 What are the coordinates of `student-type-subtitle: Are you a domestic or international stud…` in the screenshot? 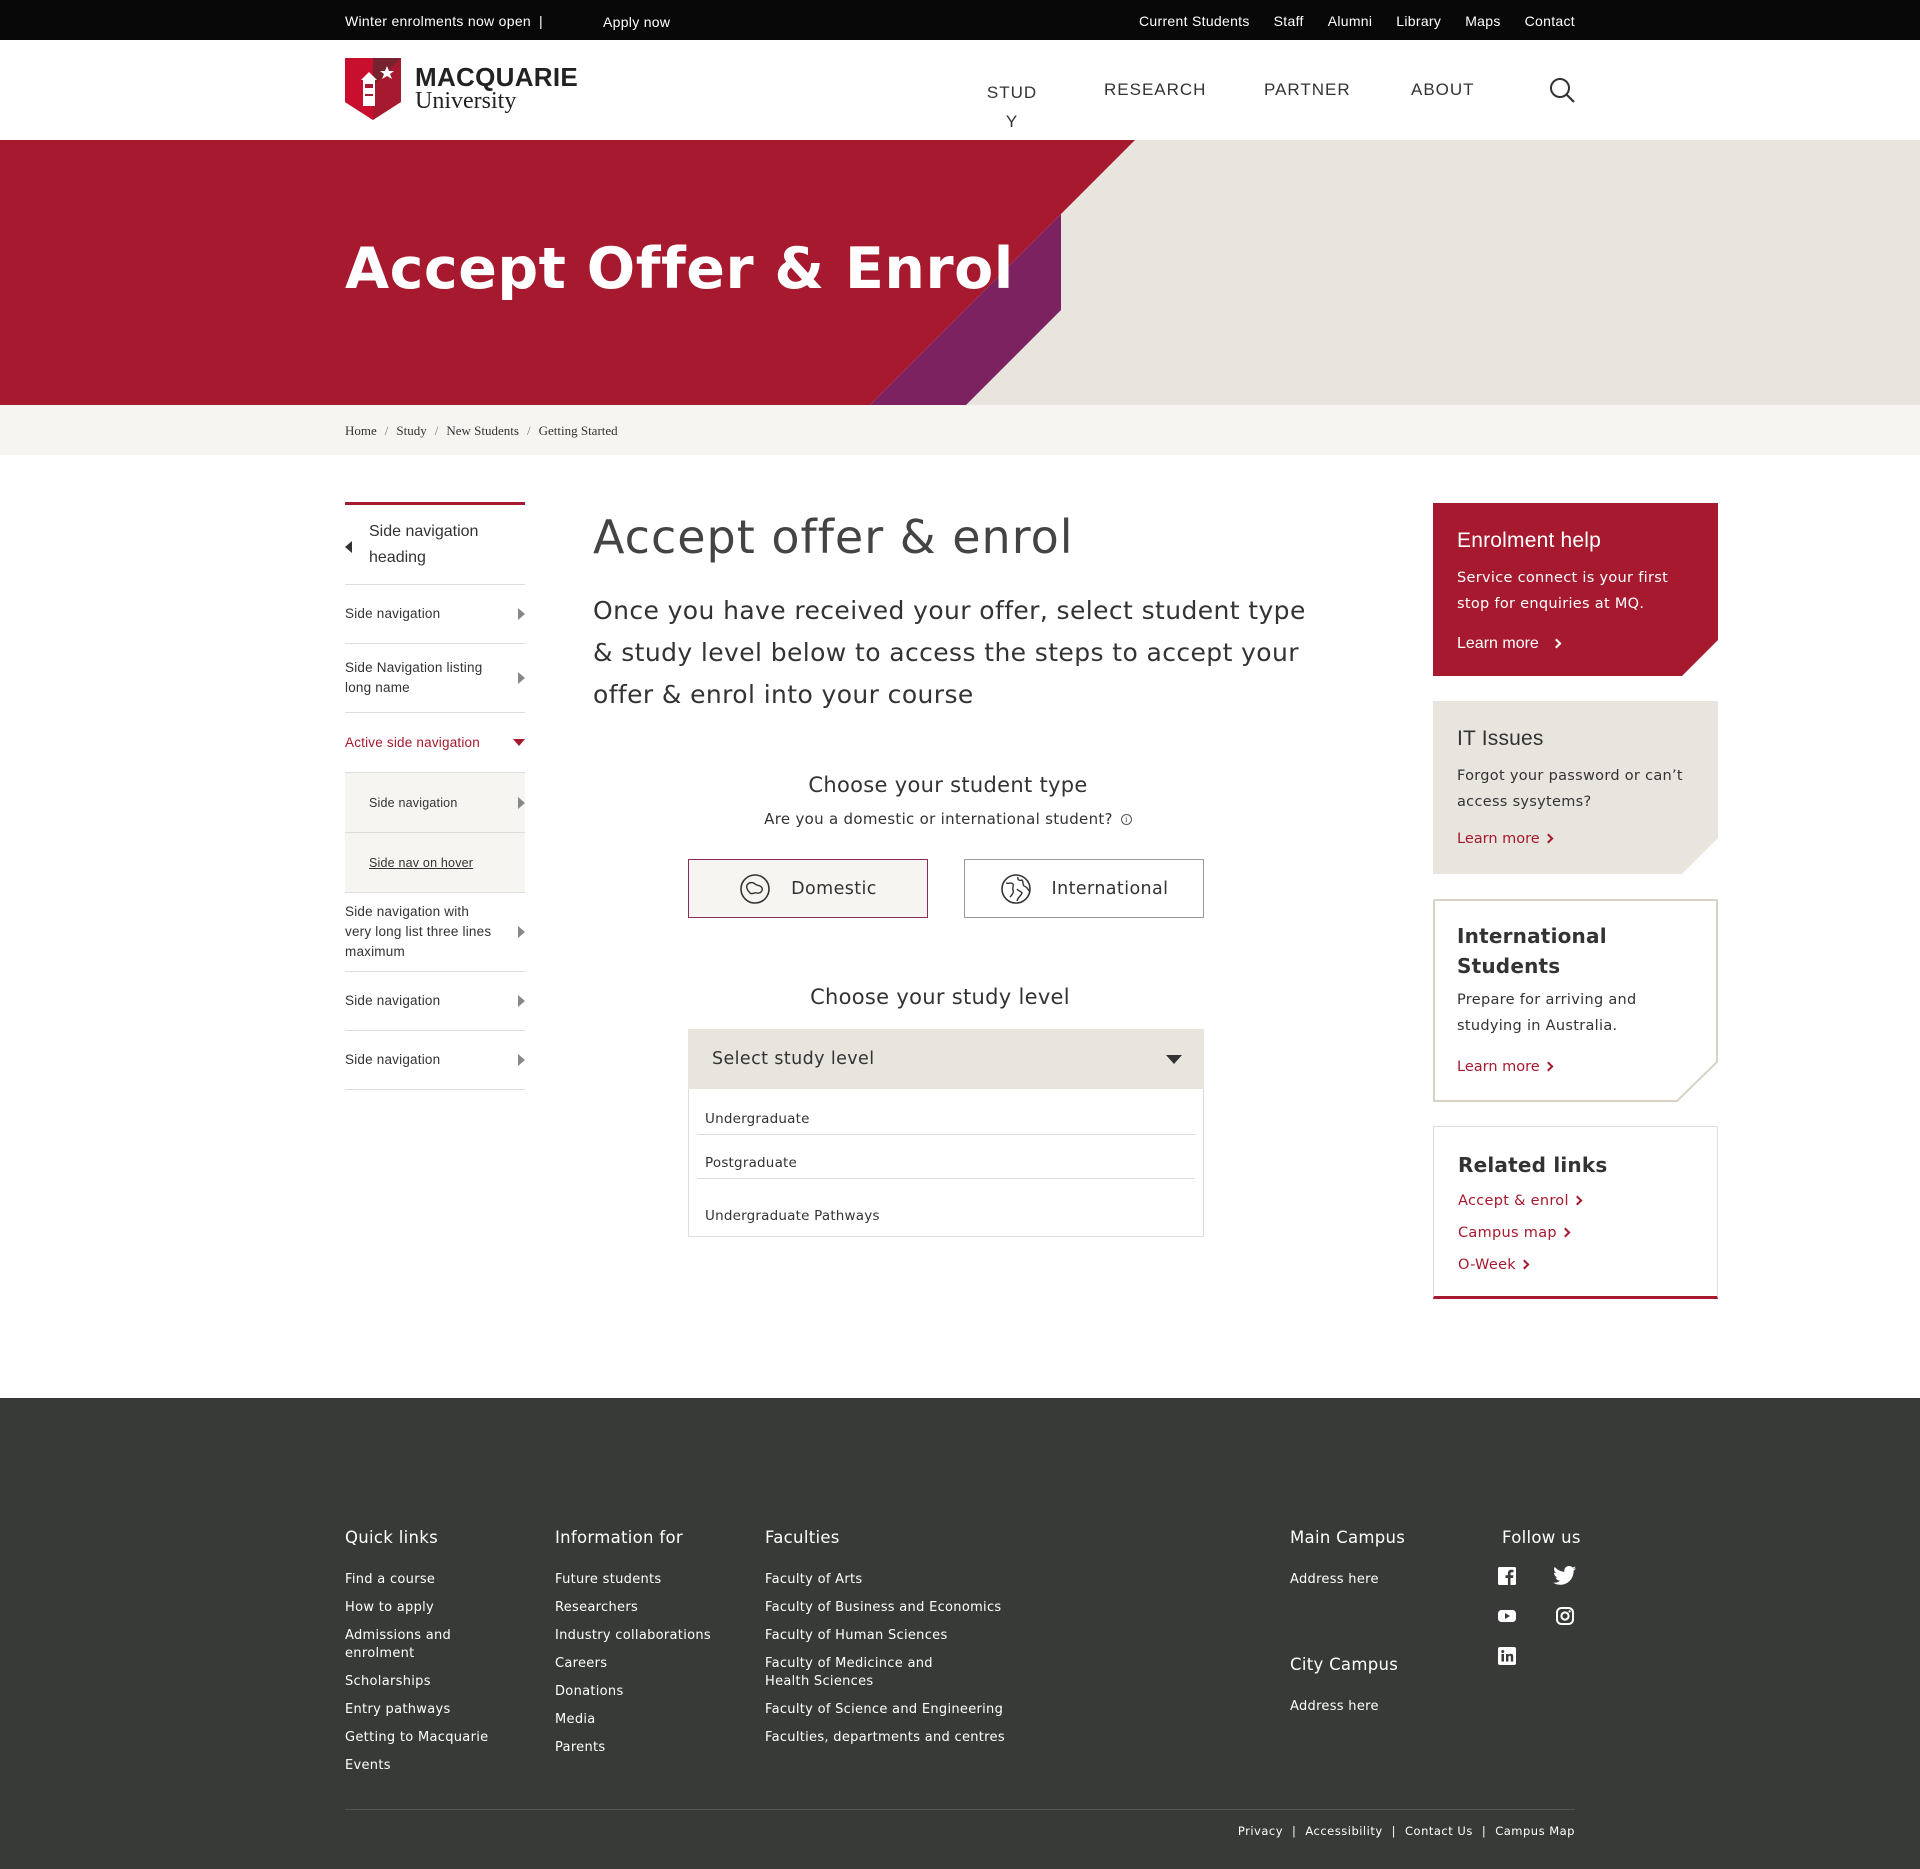 It's located at (948, 819).